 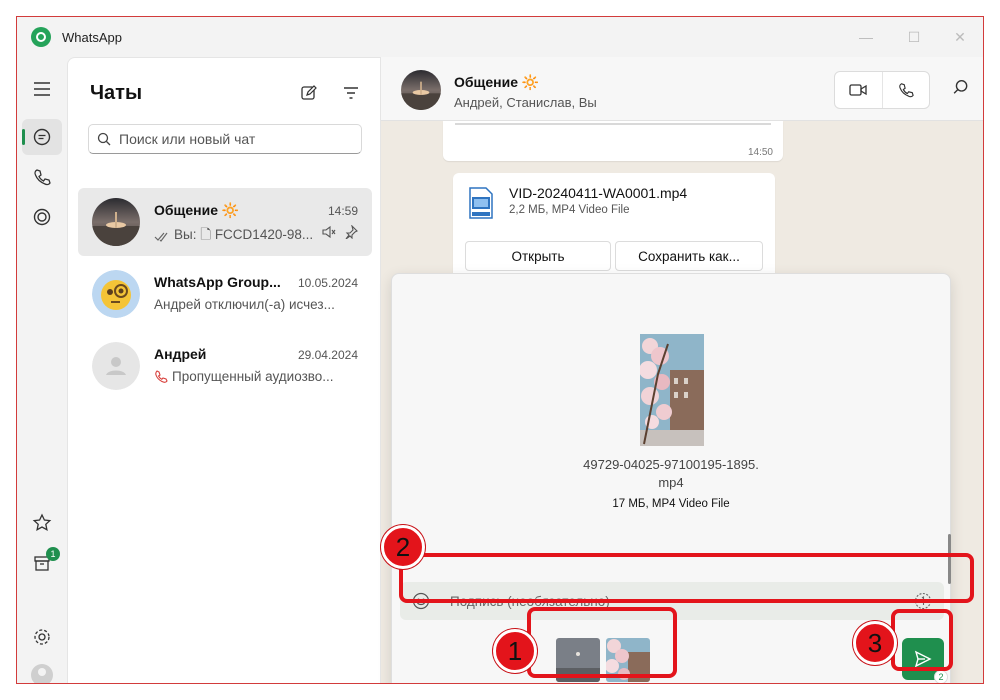 What do you see at coordinates (500, 37) in the screenshot?
I see `title-bar: WhatsApp — ☐ ✕` at bounding box center [500, 37].